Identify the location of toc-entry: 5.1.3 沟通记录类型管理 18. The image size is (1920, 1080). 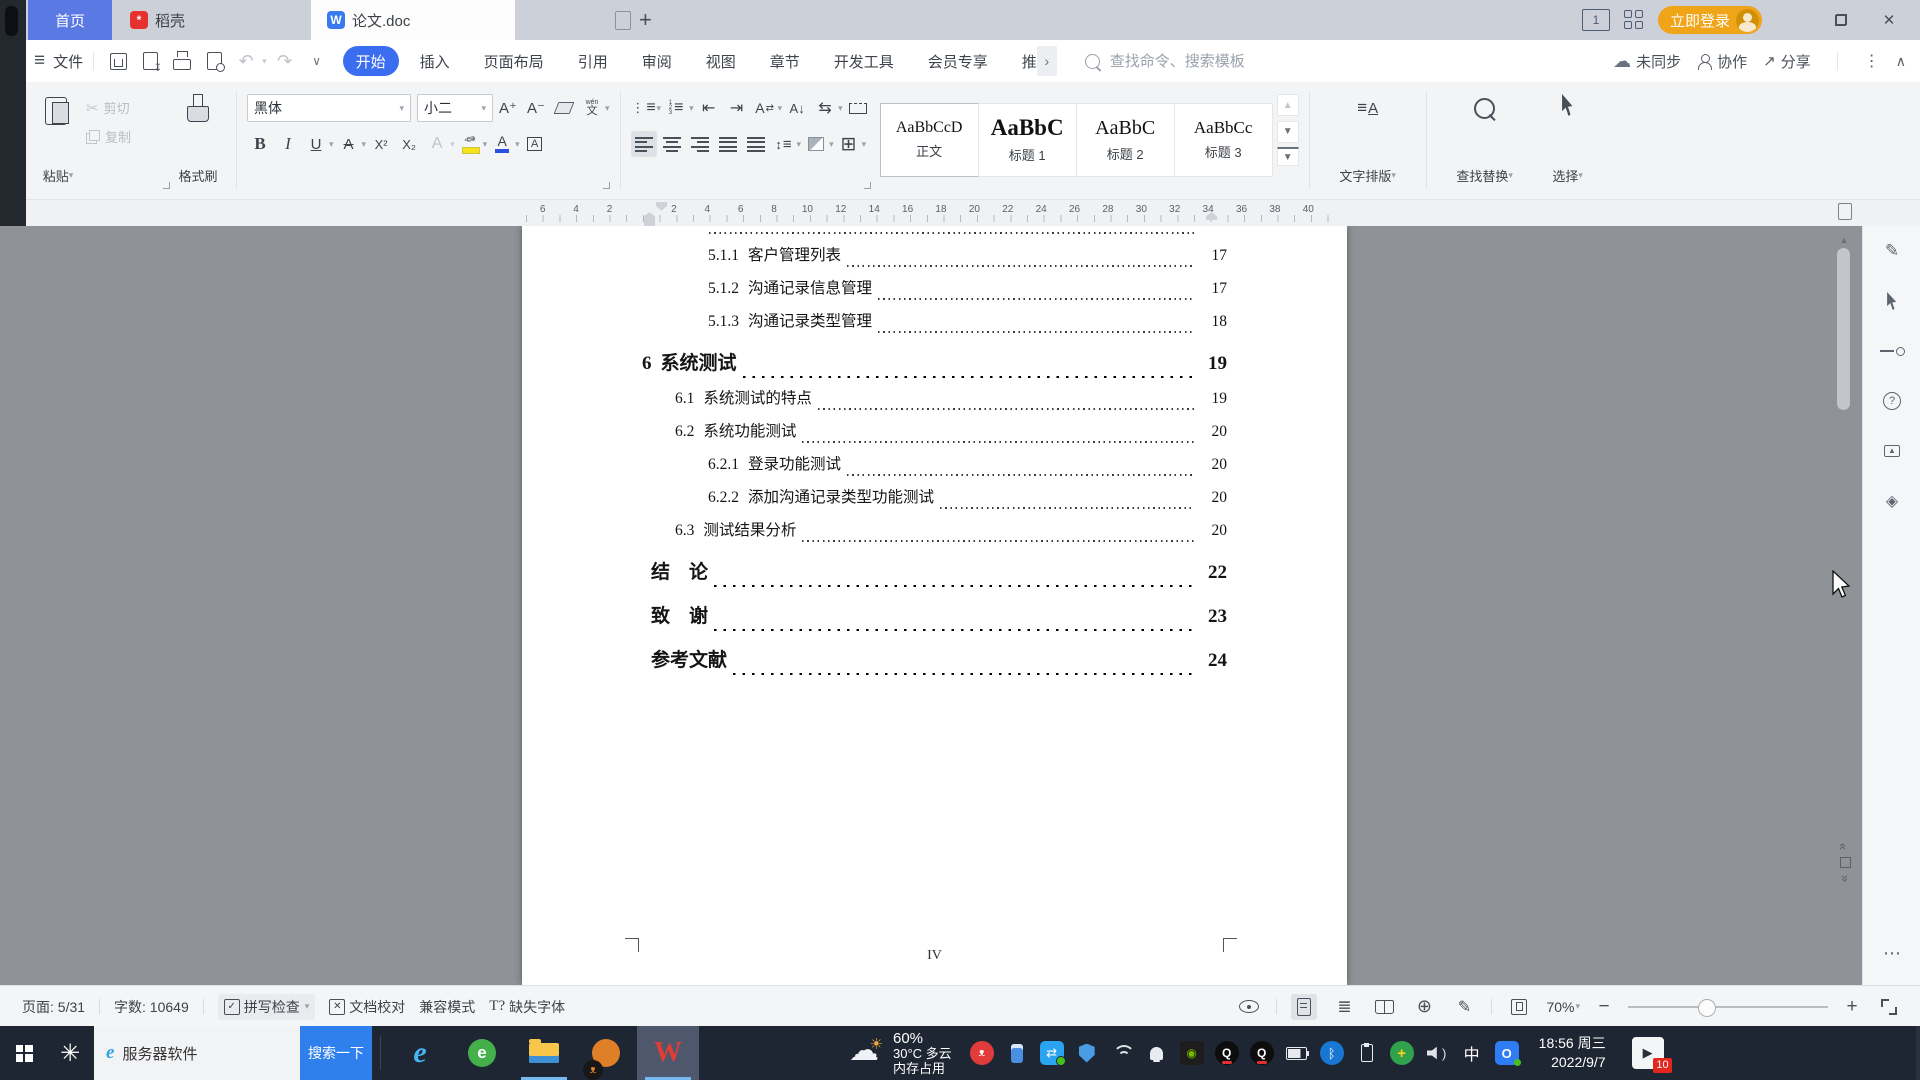
(967, 325).